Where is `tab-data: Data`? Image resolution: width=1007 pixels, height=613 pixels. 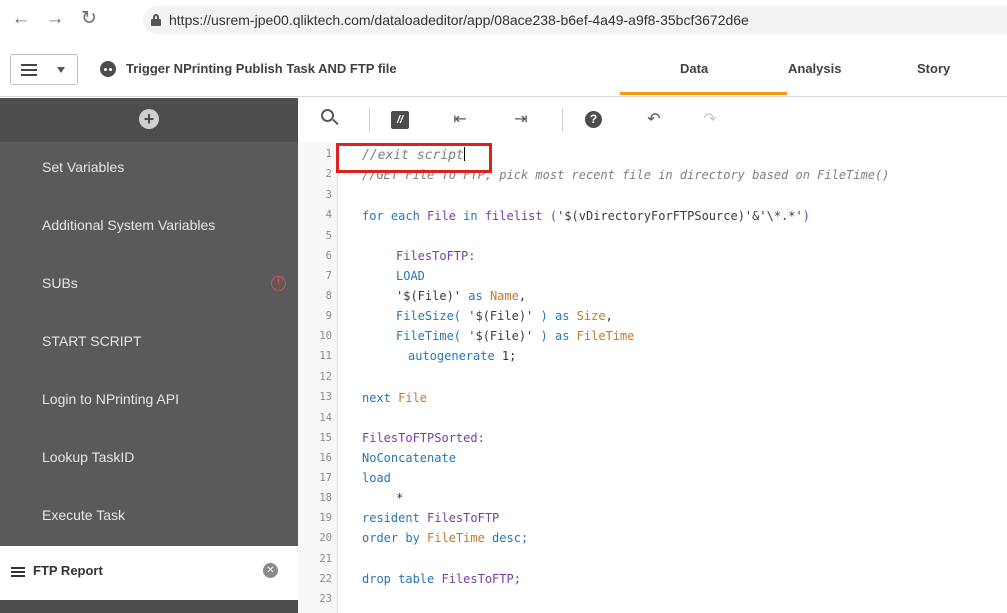 tab-data: Data is located at coordinates (694, 68).